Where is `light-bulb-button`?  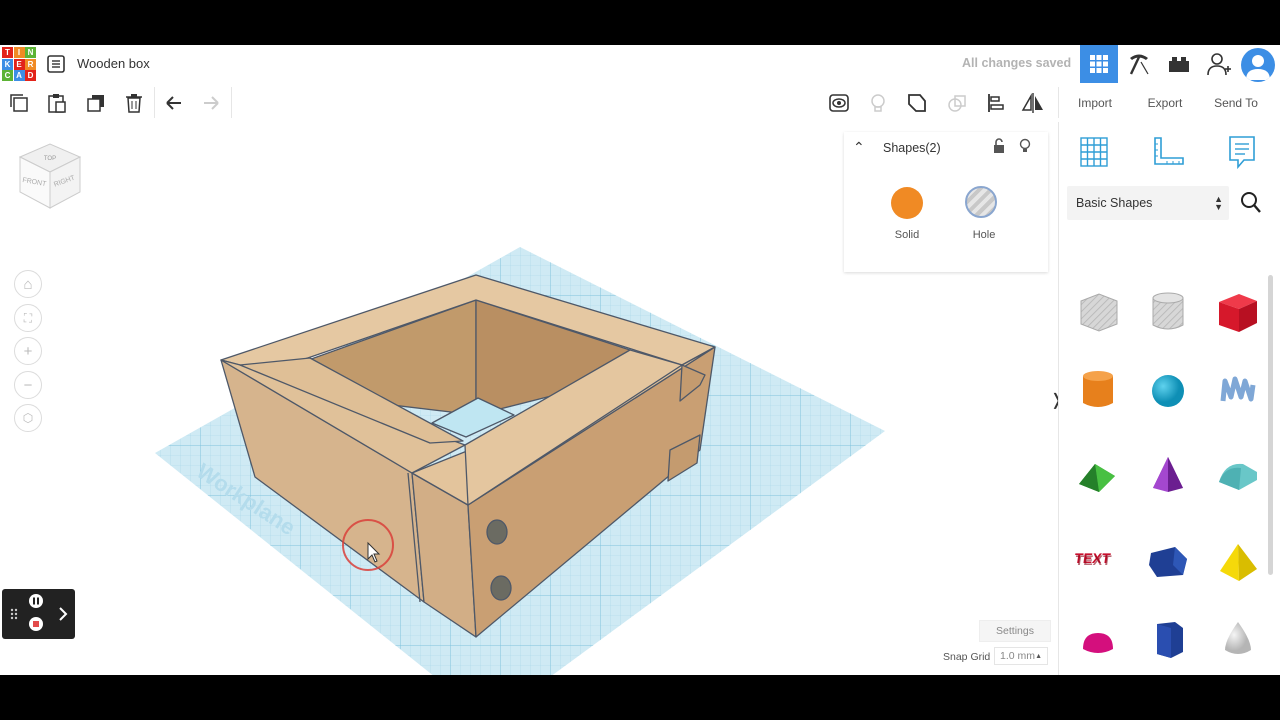
light-bulb-button is located at coordinates (878, 103).